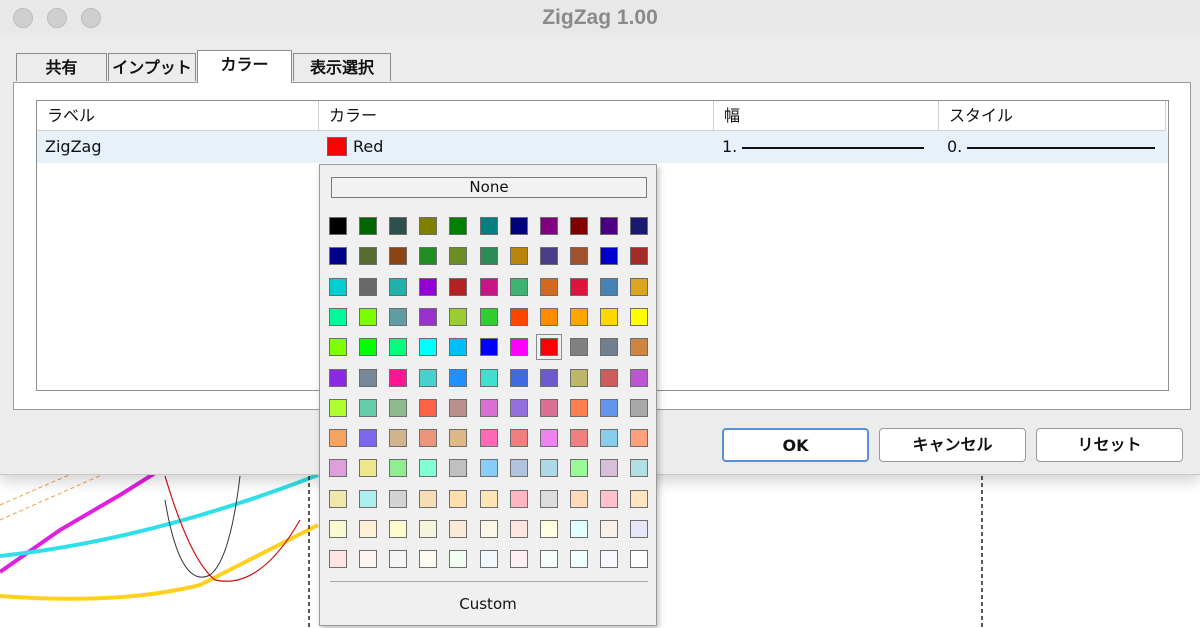 The height and width of the screenshot is (628, 1200). Describe the element at coordinates (1109, 445) in the screenshot. I see `reset-button: リセット` at that location.